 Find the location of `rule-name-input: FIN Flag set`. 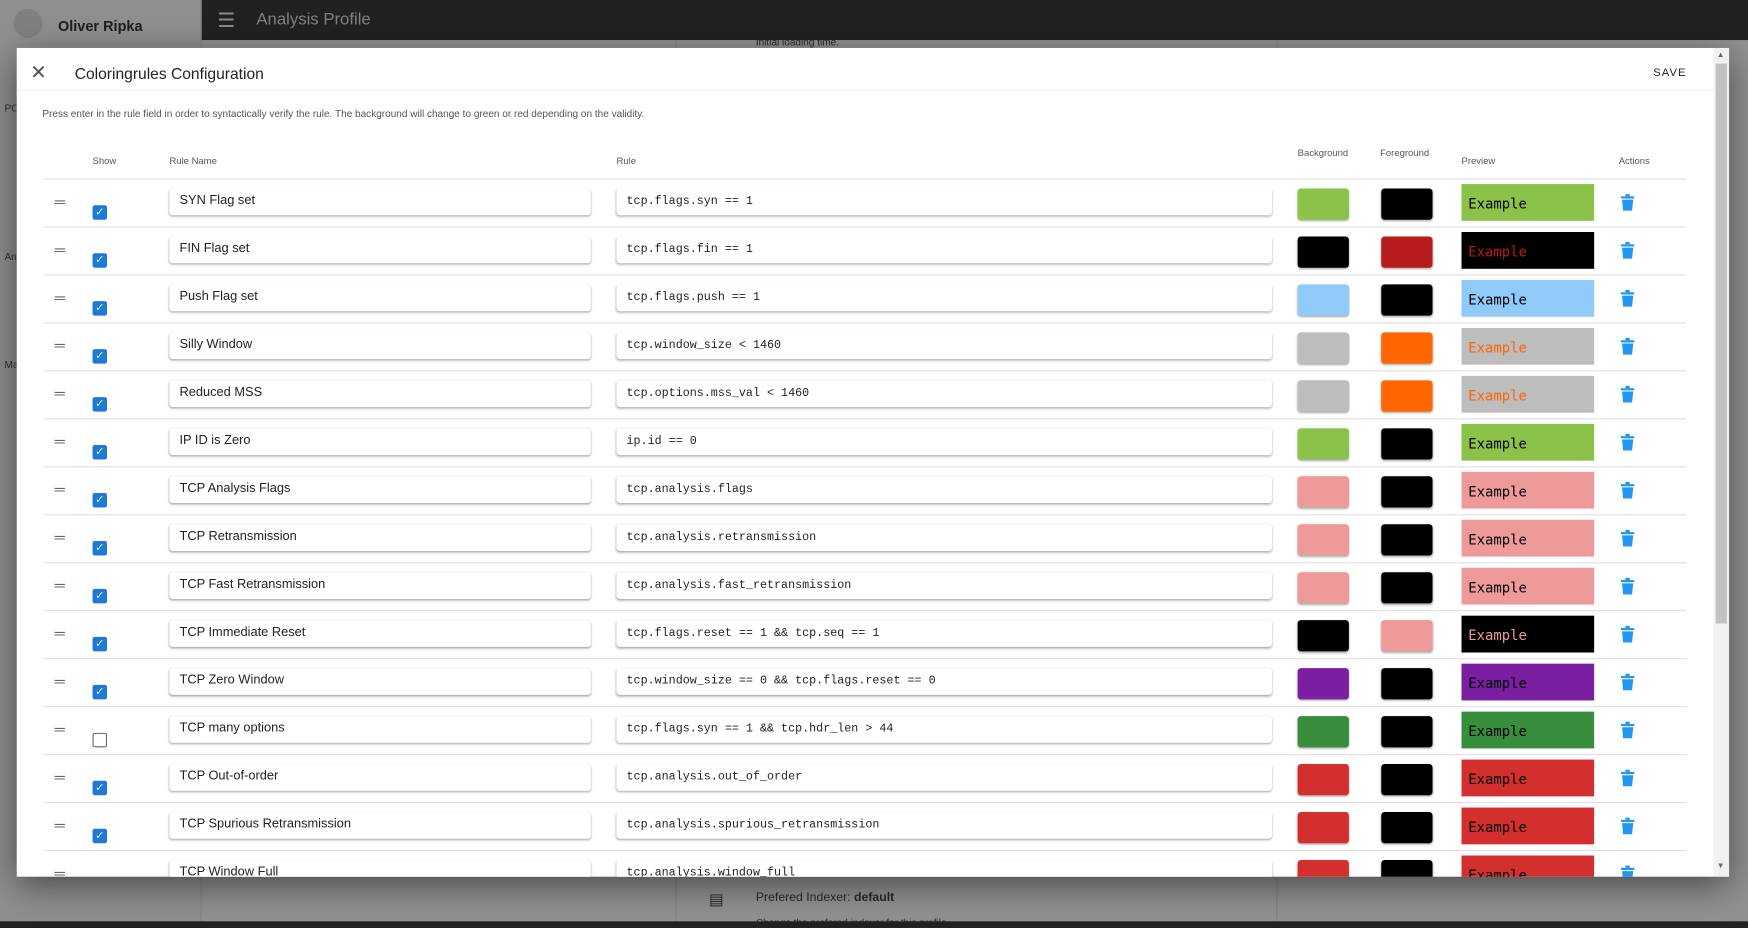

rule-name-input: FIN Flag set is located at coordinates (380, 250).